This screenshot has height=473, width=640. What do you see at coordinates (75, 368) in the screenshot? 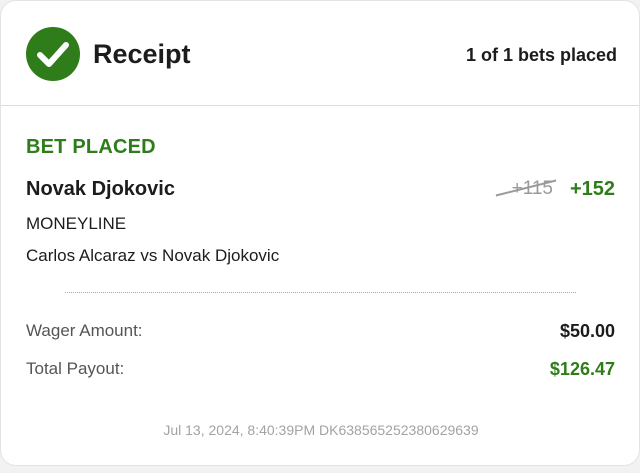
I see `total-payout-label: Total Payout:` at bounding box center [75, 368].